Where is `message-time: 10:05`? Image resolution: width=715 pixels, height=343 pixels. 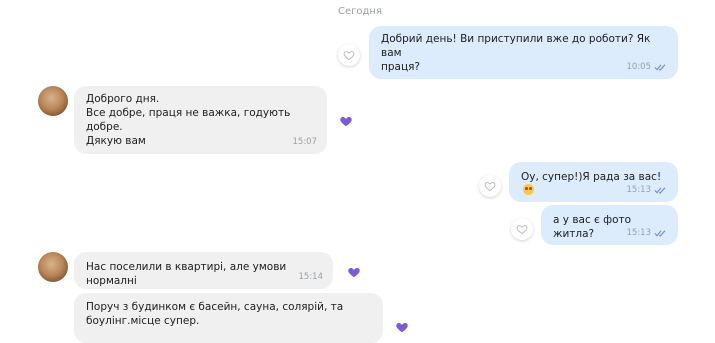
message-time: 10:05 is located at coordinates (639, 67).